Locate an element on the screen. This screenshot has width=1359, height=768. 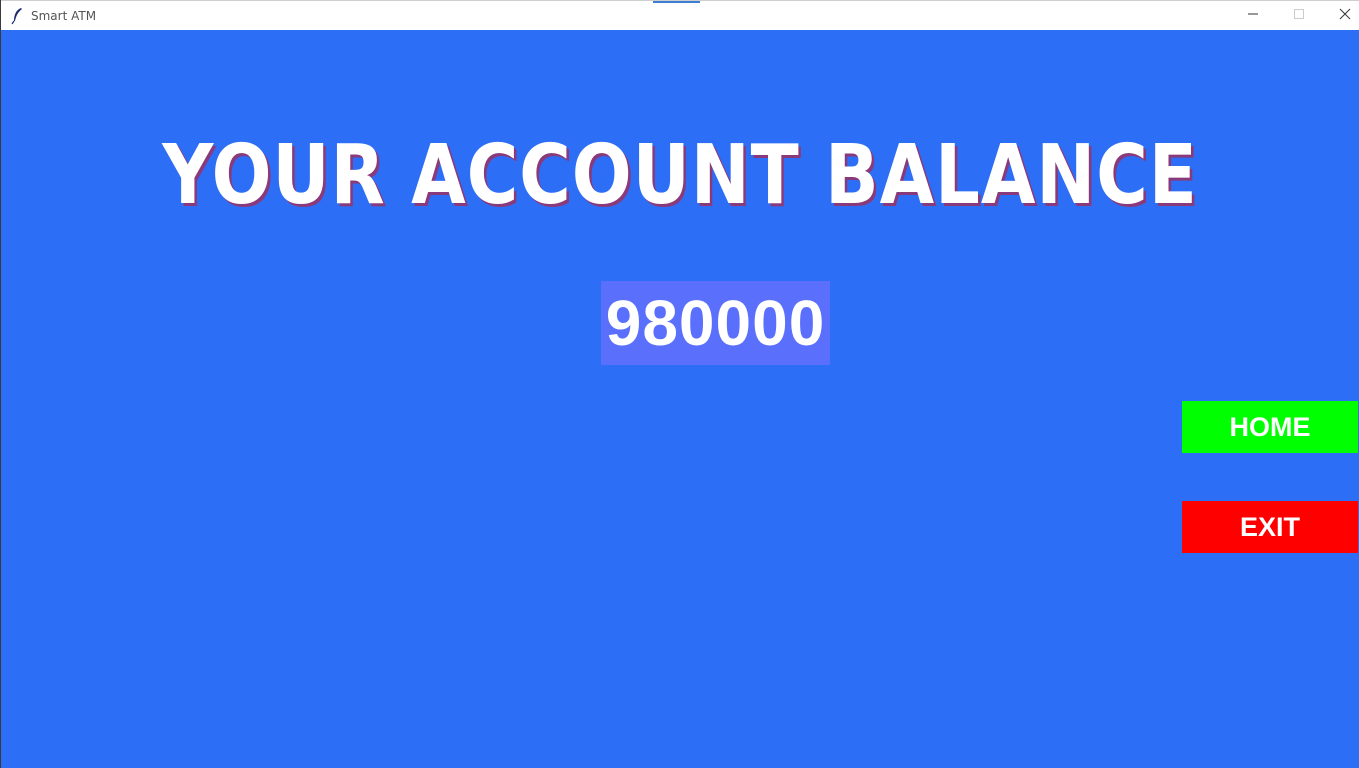
page-title: YOUR ACCOUNT BALANCE is located at coordinates (680, 175).